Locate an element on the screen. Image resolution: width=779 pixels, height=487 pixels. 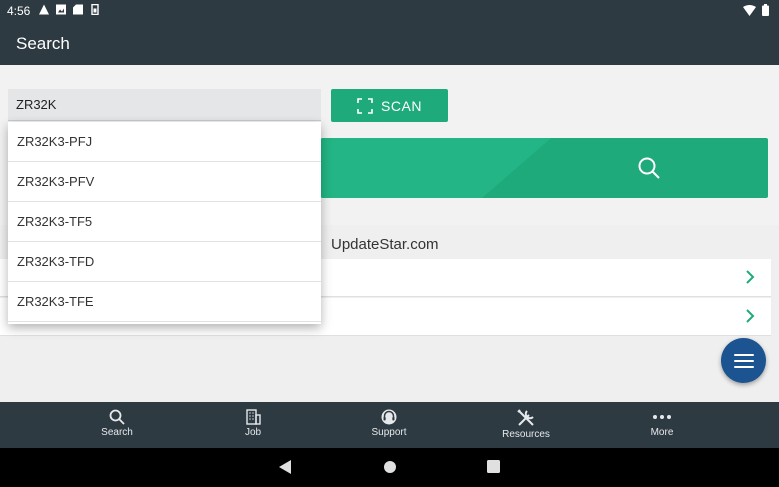
menu-fab-button is located at coordinates (743, 360).